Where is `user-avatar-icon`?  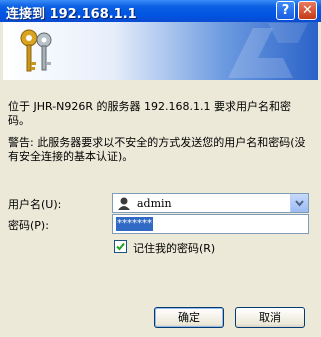 user-avatar-icon is located at coordinates (124, 203).